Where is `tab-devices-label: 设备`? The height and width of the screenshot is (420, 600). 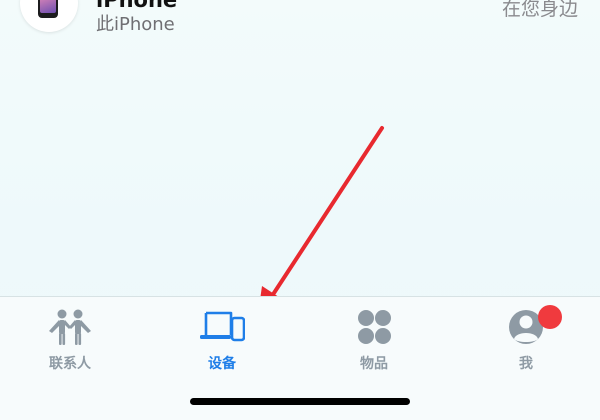 tab-devices-label: 设备 is located at coordinates (222, 364).